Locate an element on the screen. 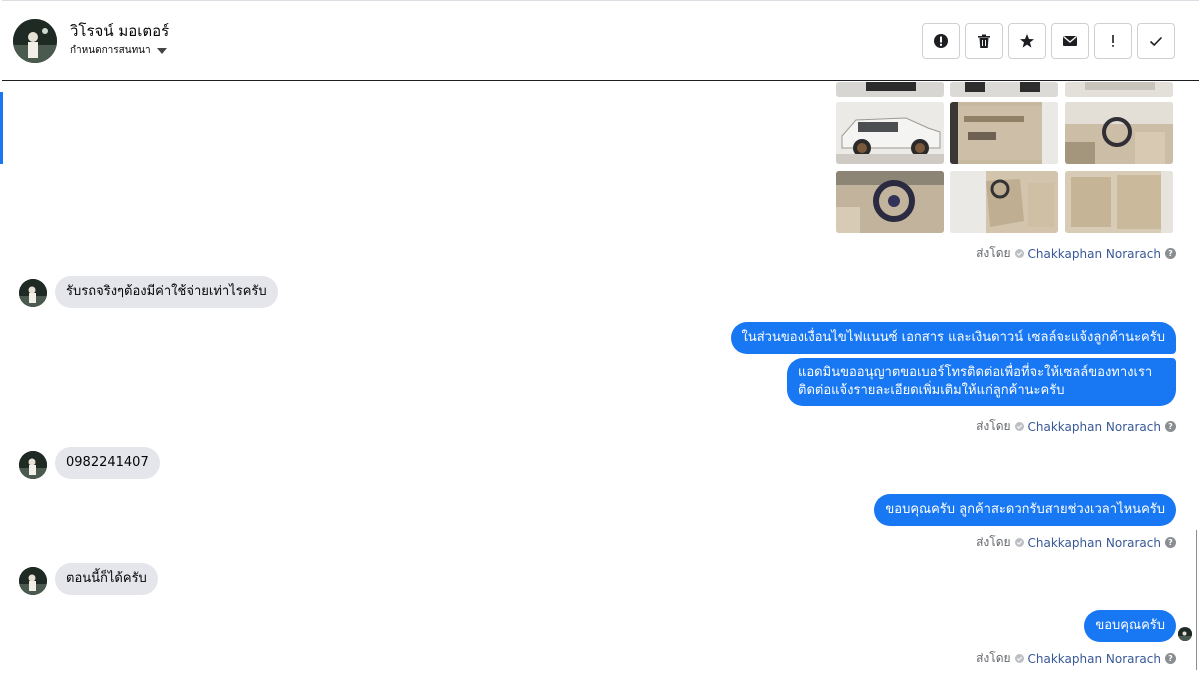 The width and height of the screenshot is (1199, 694). checkmark-icon is located at coordinates (1156, 41).